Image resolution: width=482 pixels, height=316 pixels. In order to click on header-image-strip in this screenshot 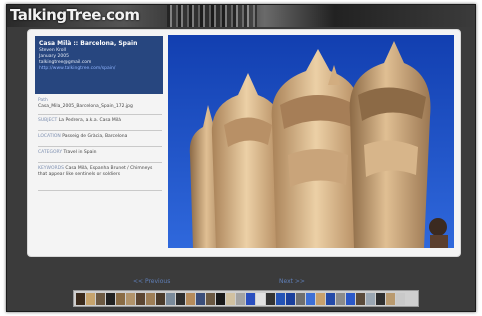, I will do `click(212, 16)`.